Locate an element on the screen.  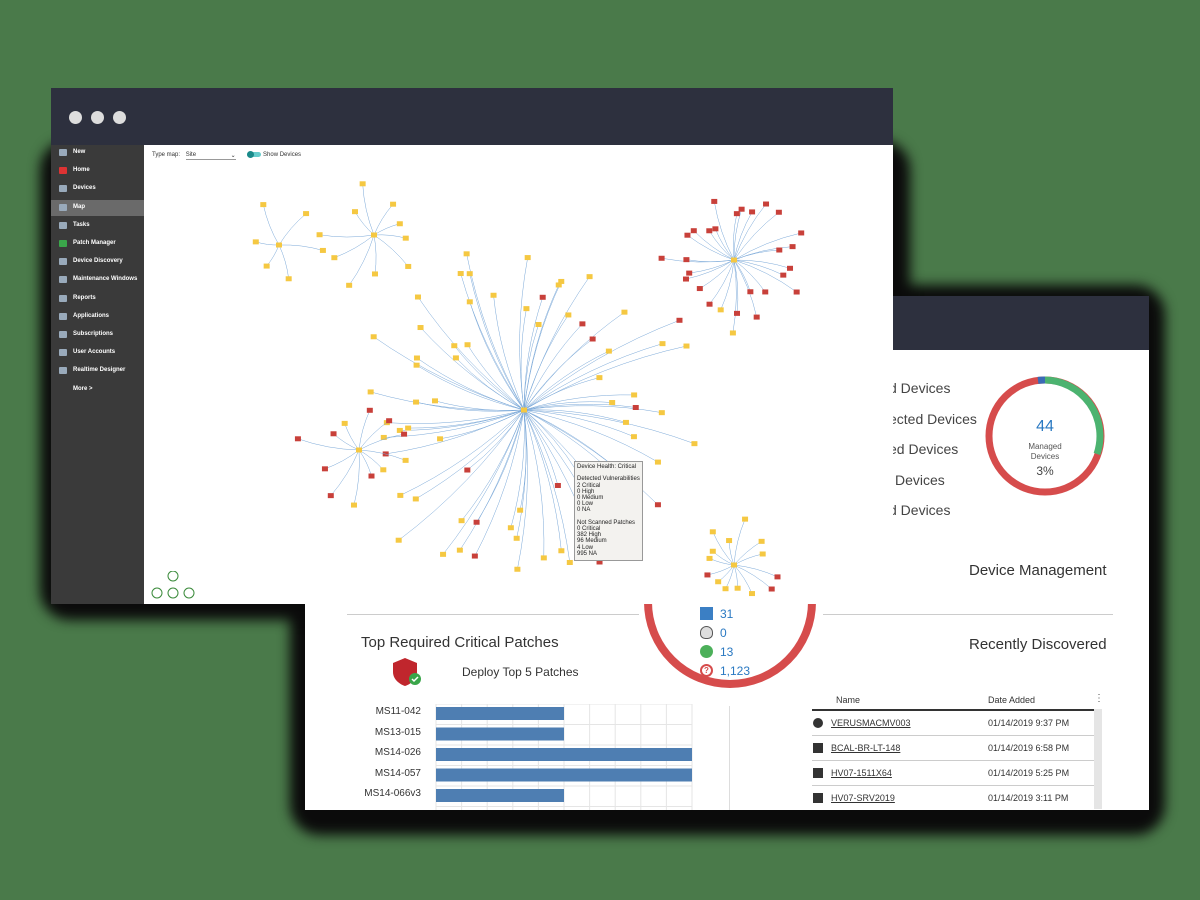
deploy-top-patches-button: Deploy Top 5 Patches is located at coordinates (520, 672).